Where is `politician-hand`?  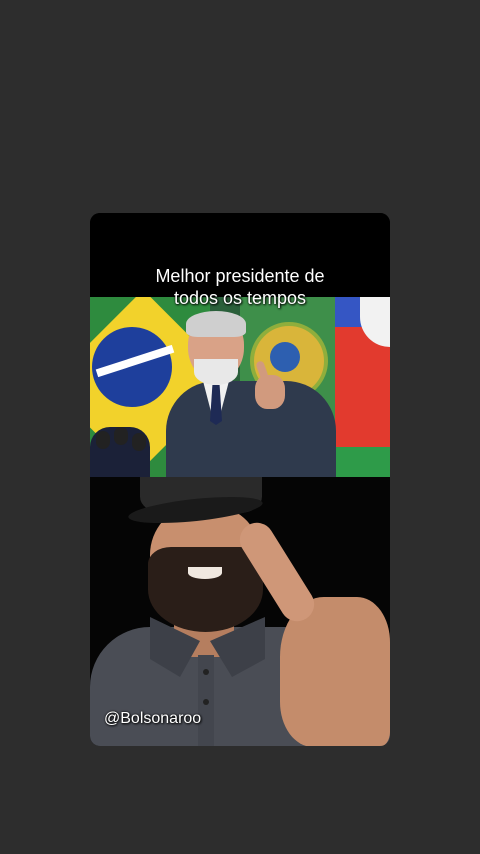
politician-hand is located at coordinates (270, 392).